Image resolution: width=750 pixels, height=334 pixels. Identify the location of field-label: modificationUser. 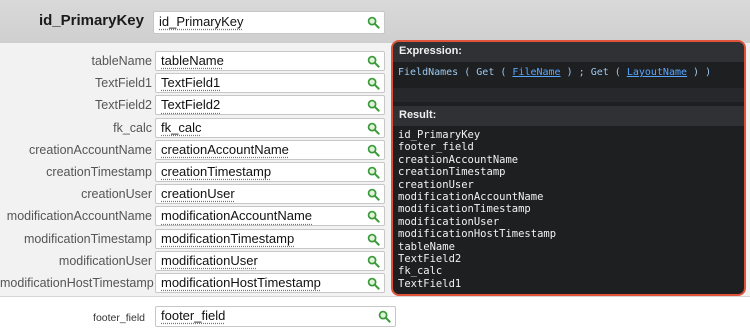
(105, 260).